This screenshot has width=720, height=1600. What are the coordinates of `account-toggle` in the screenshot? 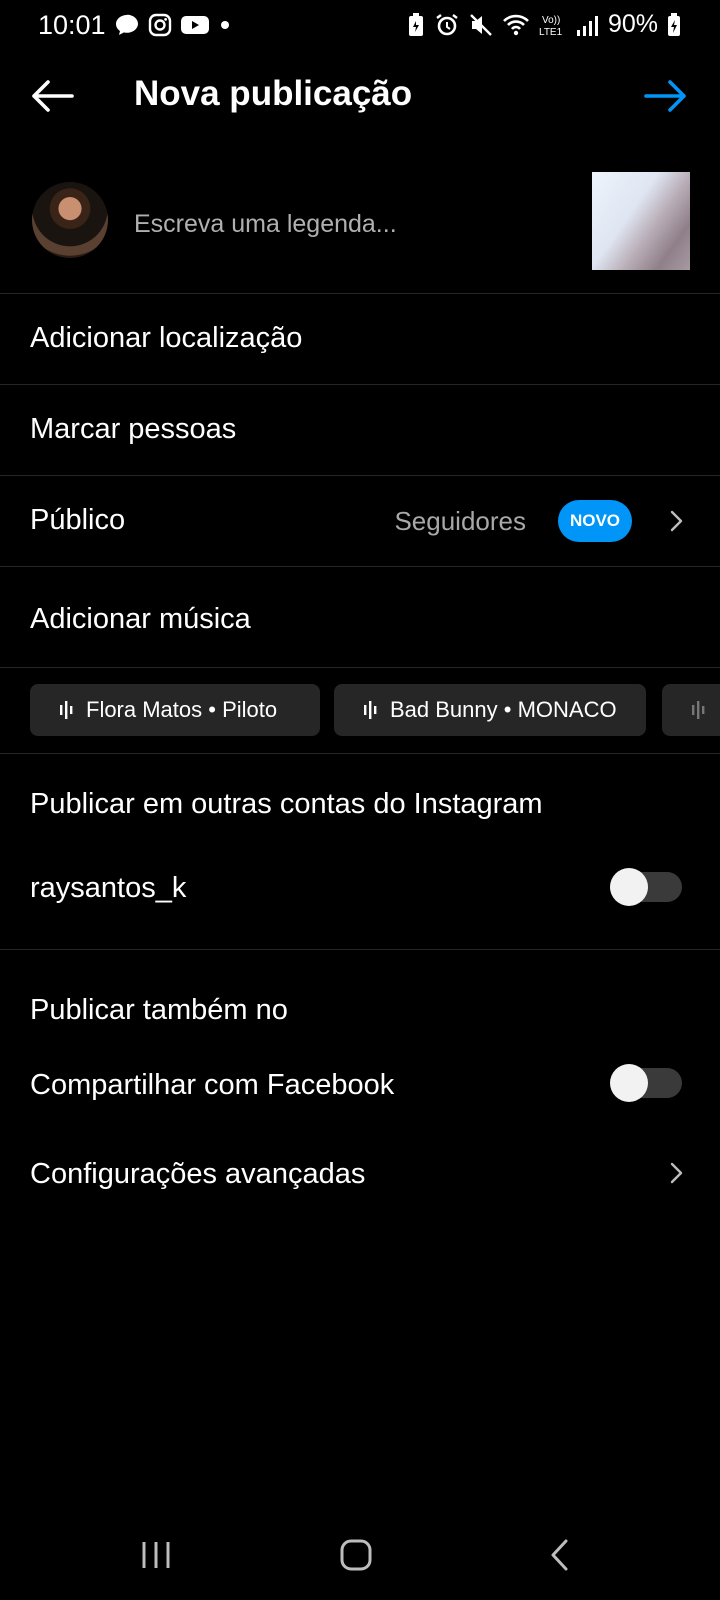 It's located at (646, 887).